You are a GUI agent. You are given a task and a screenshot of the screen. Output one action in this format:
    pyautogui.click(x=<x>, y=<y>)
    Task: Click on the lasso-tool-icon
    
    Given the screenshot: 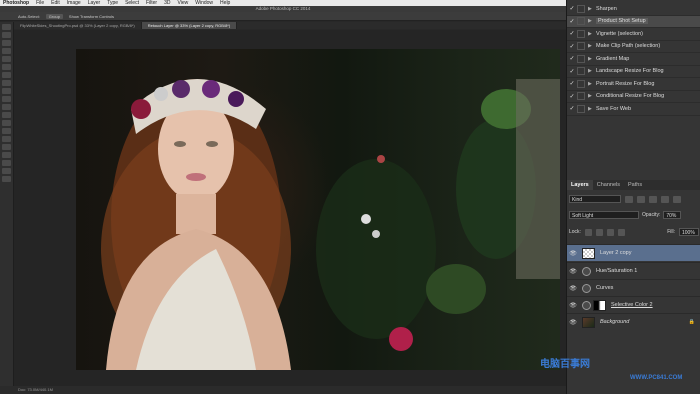 What is the action you would take?
    pyautogui.click(x=6, y=43)
    